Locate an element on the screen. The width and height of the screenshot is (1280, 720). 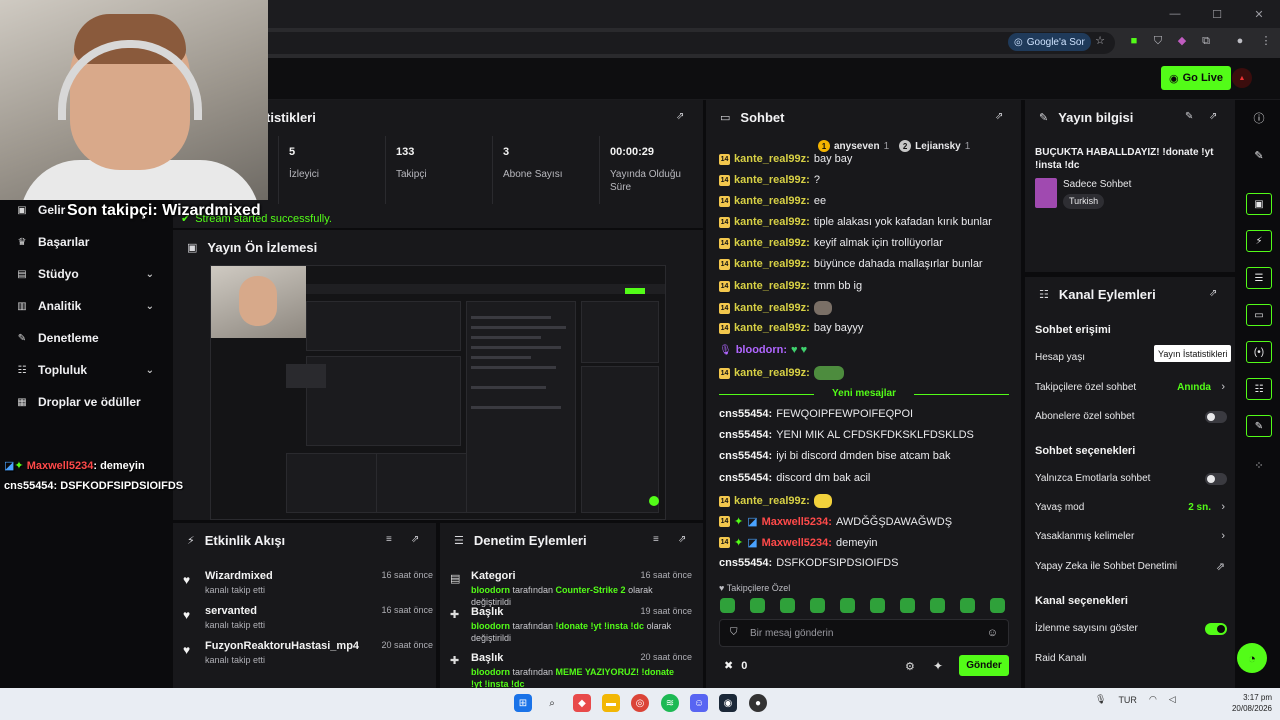
chat-message: 14 ✦ ◪ Maxwell5234: demeyin is located at coordinates (864, 542).